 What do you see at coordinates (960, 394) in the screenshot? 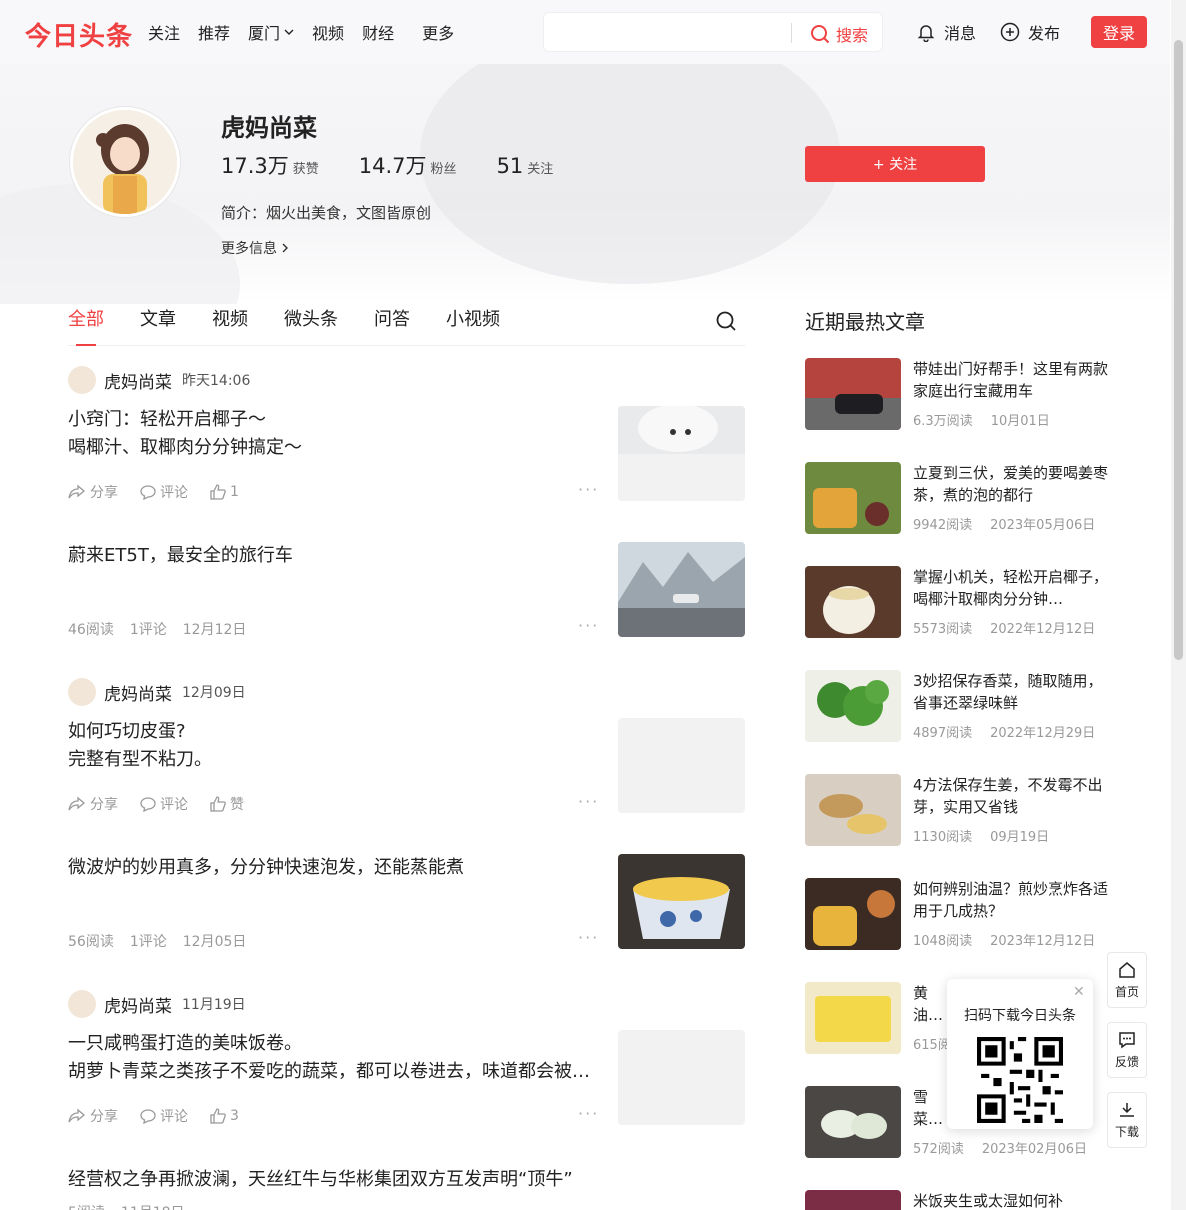
I see `hot-article: 带娃出门好帮手！这里有两款家庭出行宝藏用车 6.3万阅读 10月01日` at bounding box center [960, 394].